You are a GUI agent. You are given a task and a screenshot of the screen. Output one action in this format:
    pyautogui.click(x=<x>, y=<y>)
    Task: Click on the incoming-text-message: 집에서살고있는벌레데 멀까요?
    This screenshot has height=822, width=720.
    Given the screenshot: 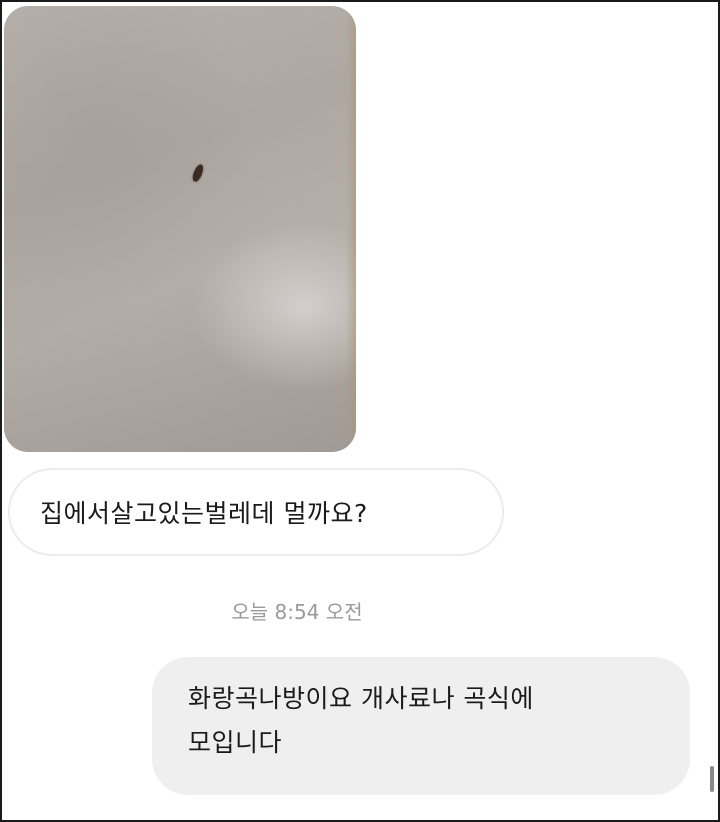 What is the action you would take?
    pyautogui.click(x=256, y=512)
    